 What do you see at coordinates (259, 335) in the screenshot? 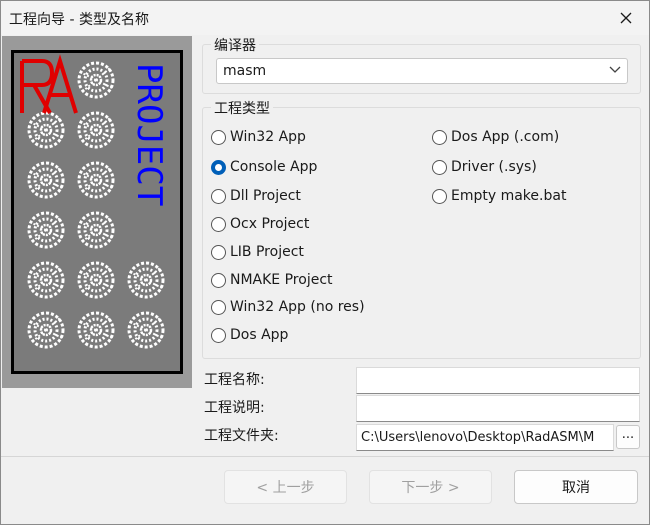
I see `radio-label: Dos App` at bounding box center [259, 335].